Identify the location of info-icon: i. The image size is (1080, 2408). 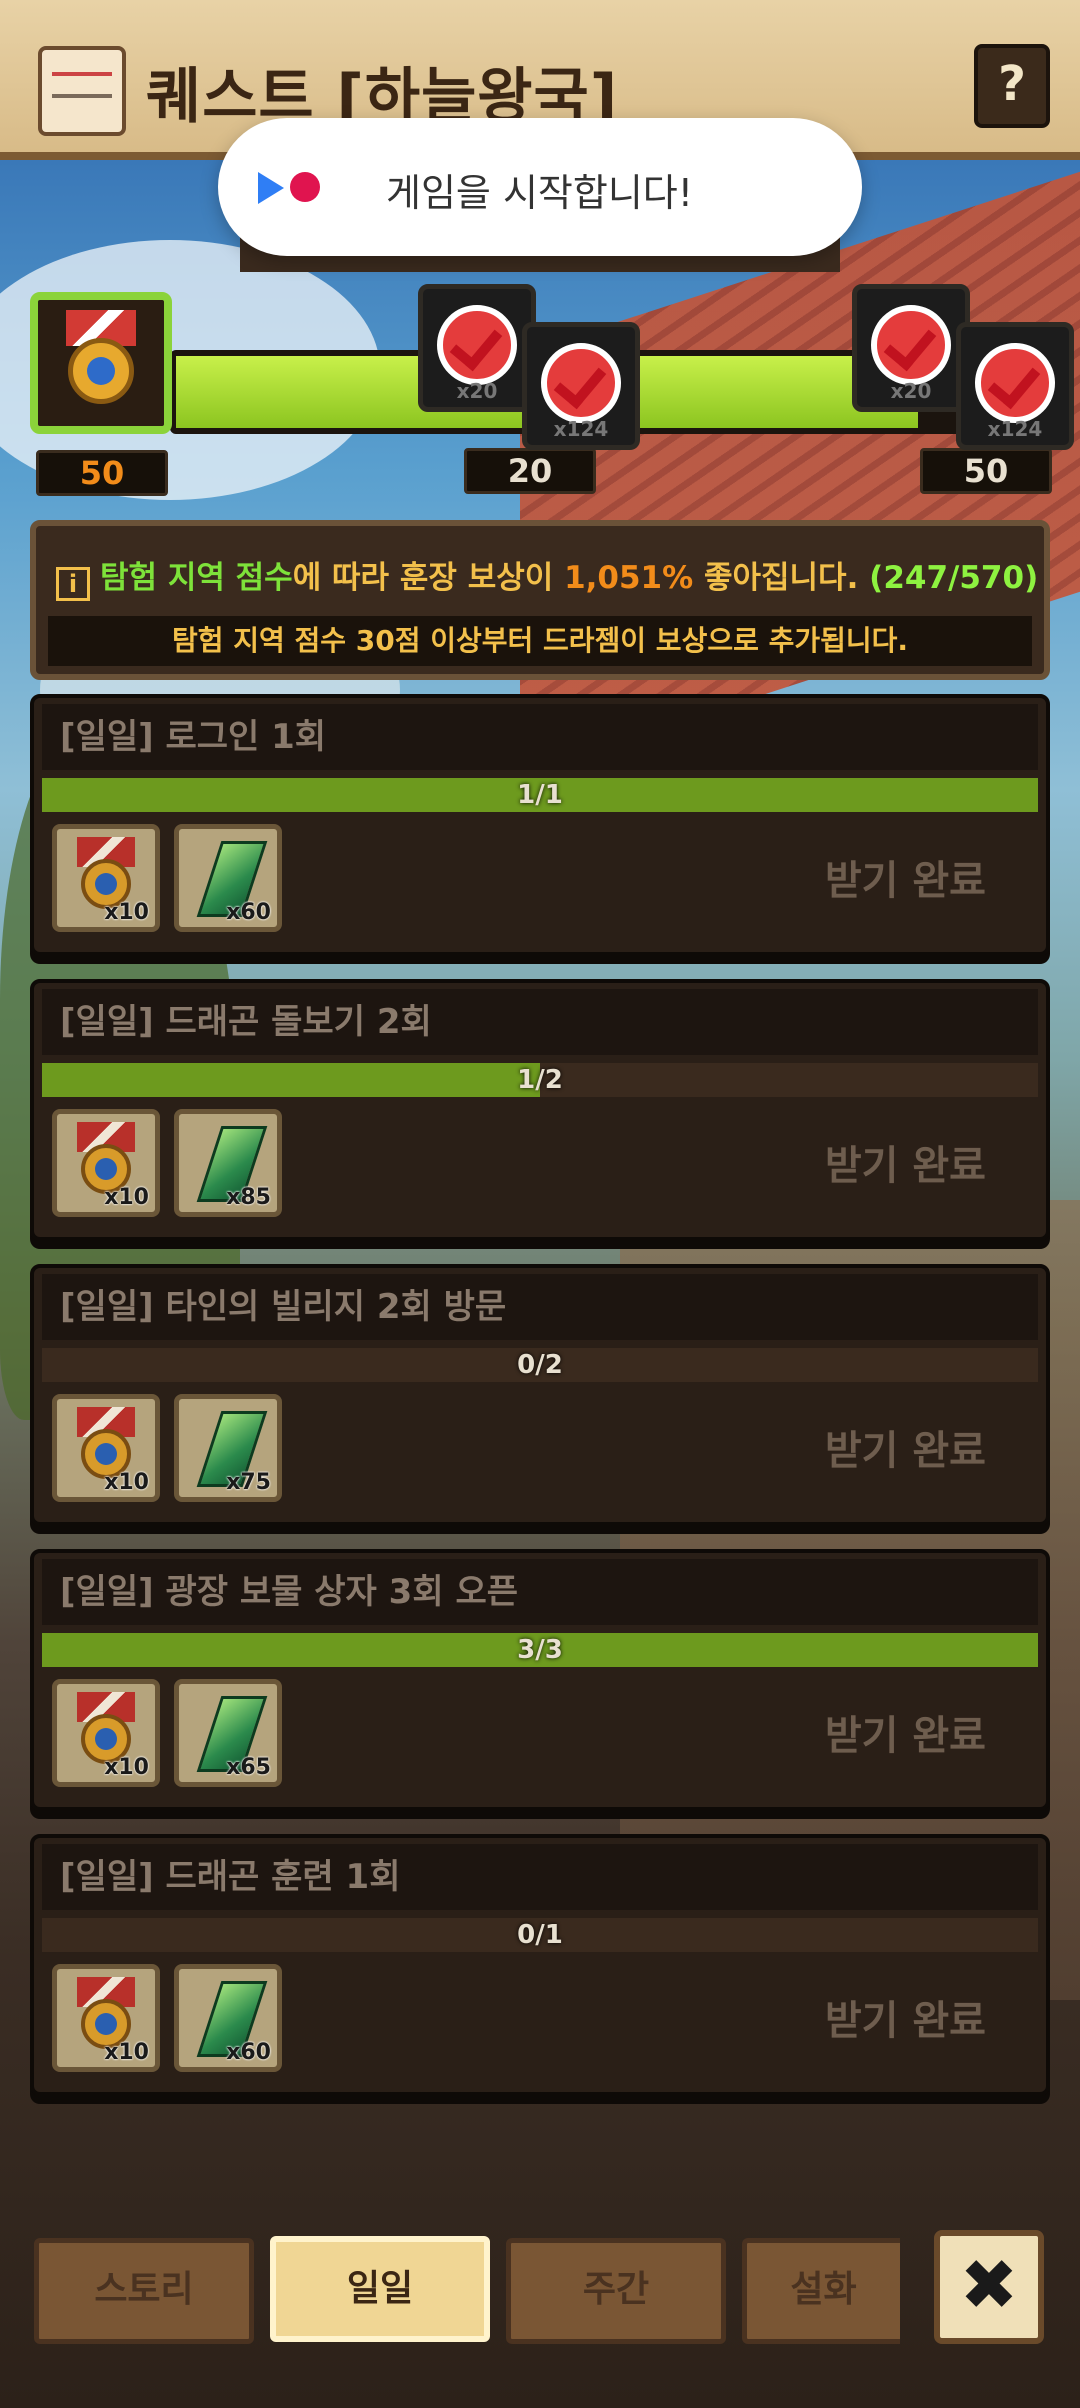
(73, 584).